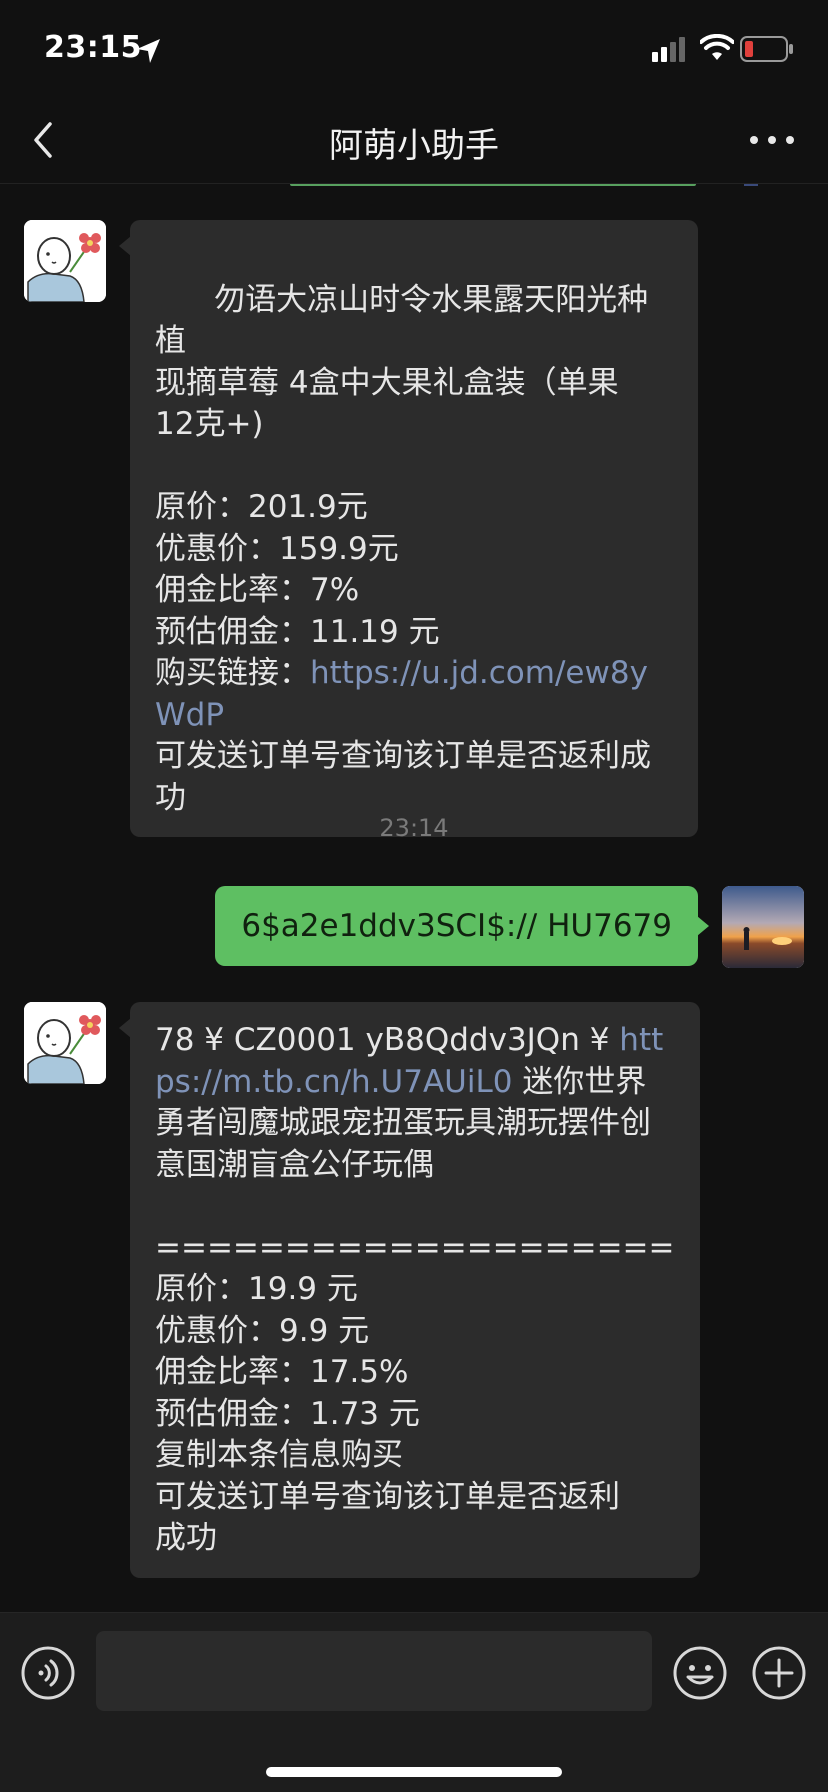 The image size is (828, 1792). Describe the element at coordinates (186, 1538) in the screenshot. I see `detail-line: 成功` at that location.